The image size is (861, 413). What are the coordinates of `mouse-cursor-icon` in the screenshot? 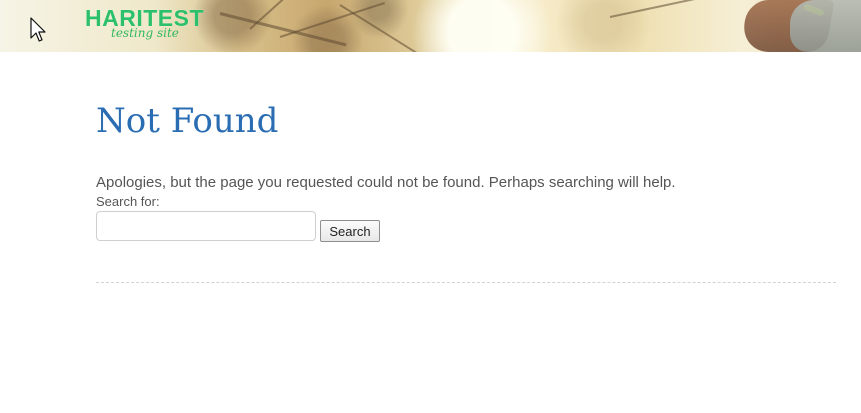 It's located at (38, 29).